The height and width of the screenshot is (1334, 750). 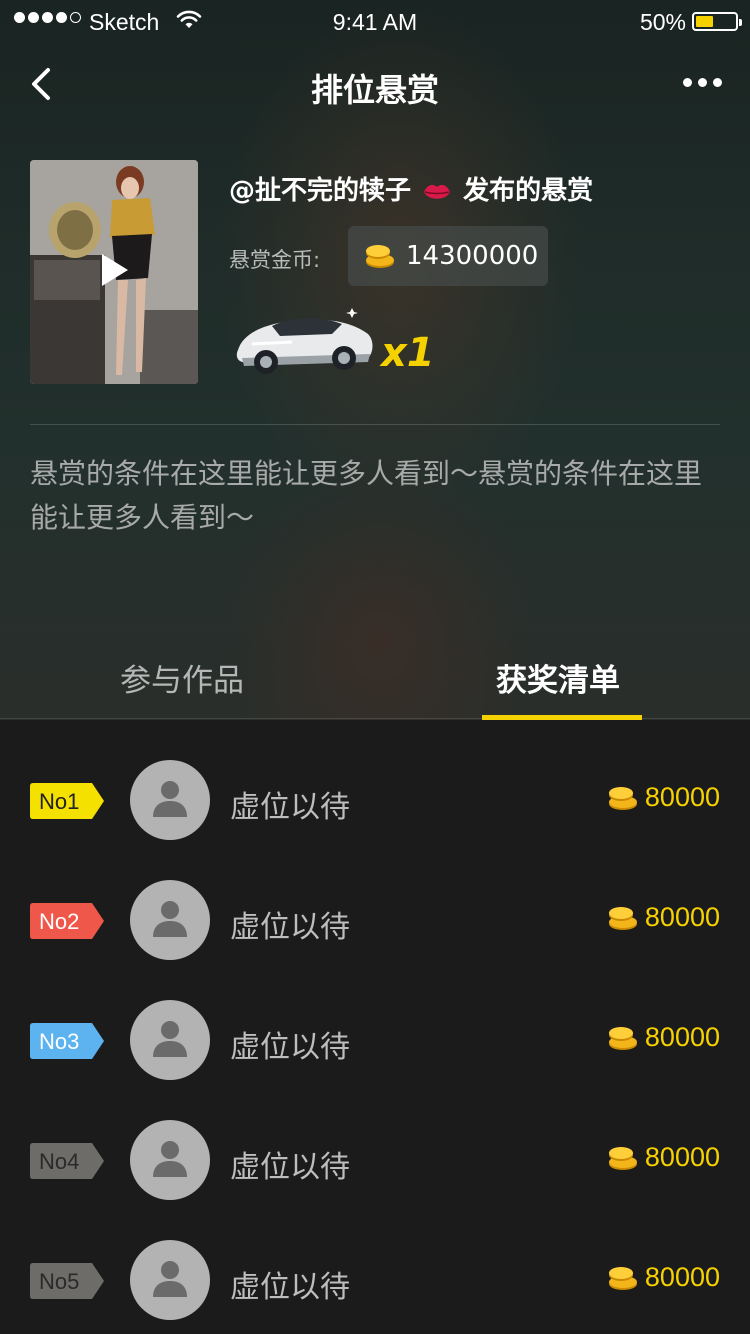 I want to click on divider, so click(x=375, y=424).